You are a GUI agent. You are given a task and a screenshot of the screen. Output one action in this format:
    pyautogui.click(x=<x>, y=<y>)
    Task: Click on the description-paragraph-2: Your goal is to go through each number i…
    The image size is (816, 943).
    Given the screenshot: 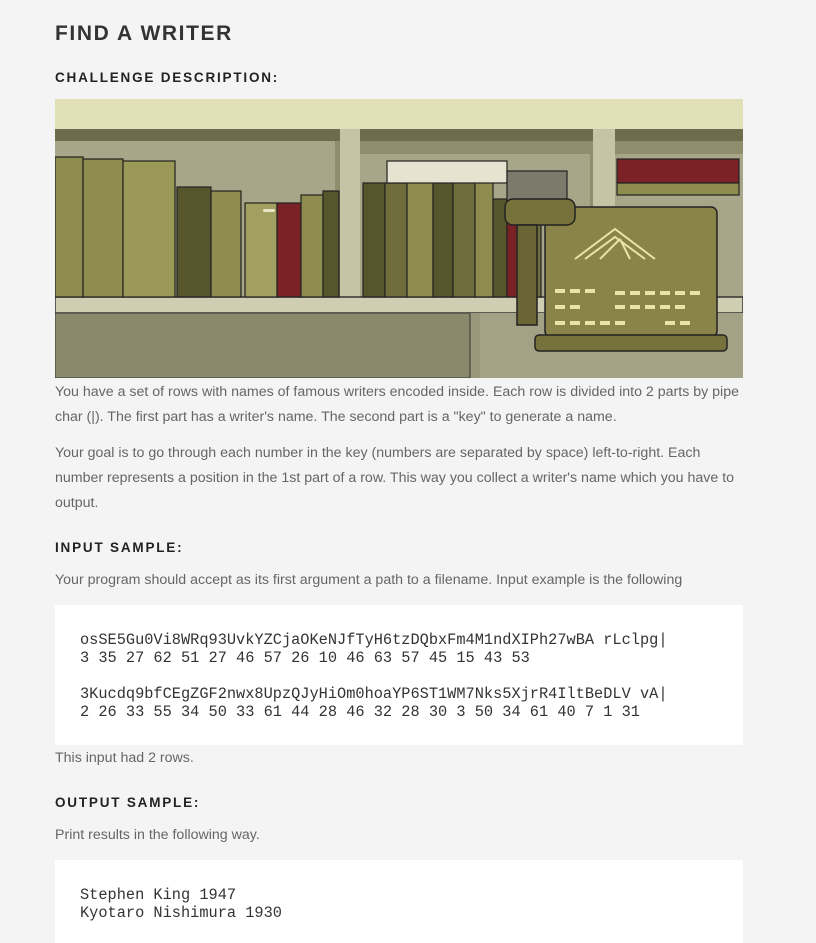 What is the action you would take?
    pyautogui.click(x=395, y=478)
    